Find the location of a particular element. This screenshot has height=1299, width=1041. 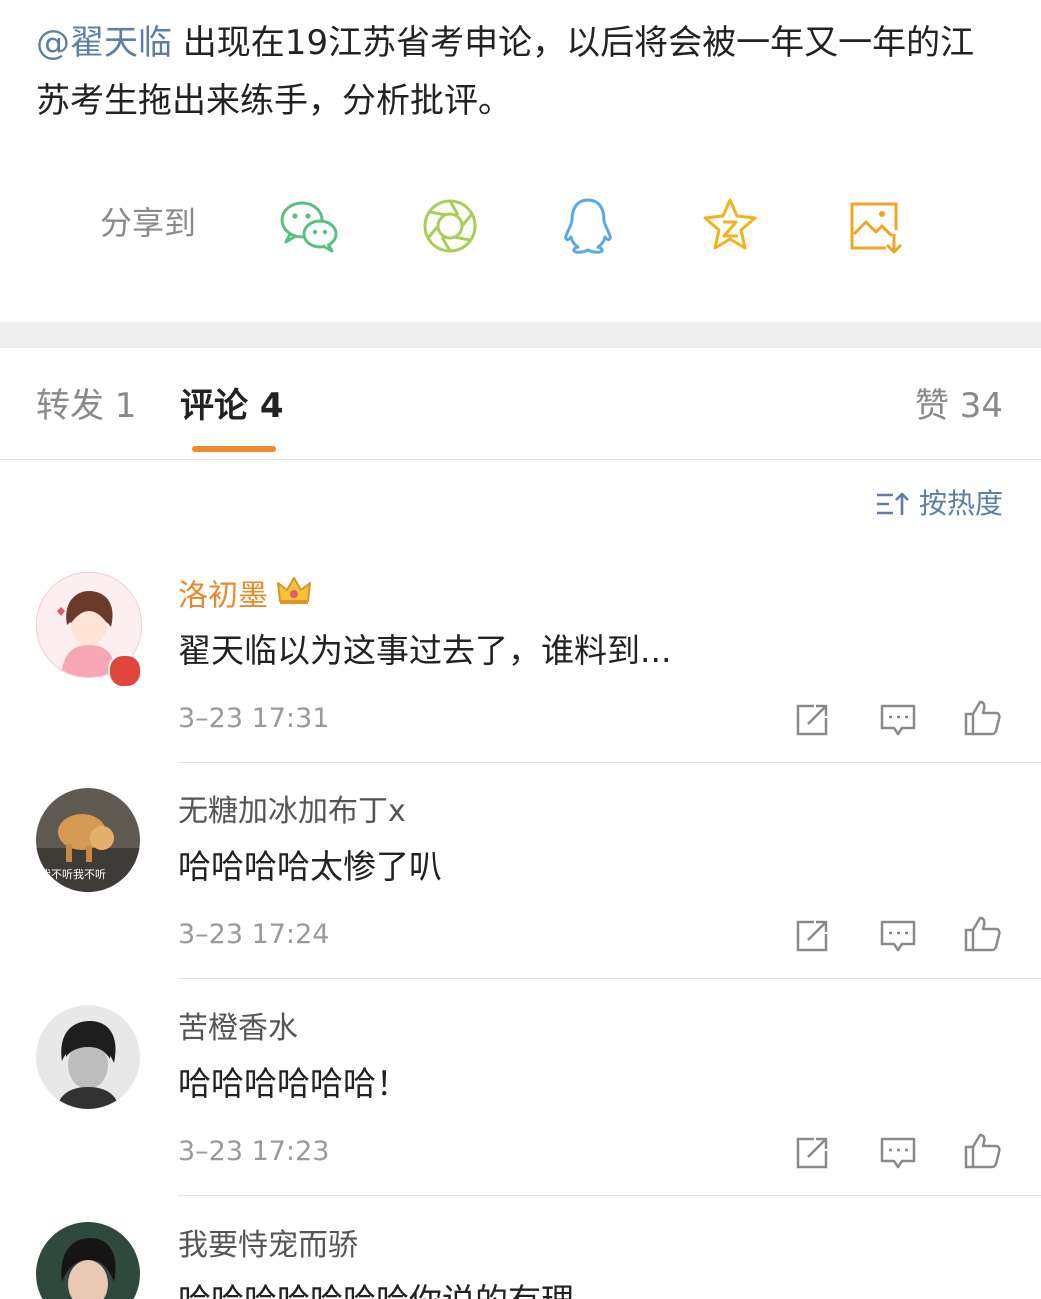

crown-icon is located at coordinates (294, 597).